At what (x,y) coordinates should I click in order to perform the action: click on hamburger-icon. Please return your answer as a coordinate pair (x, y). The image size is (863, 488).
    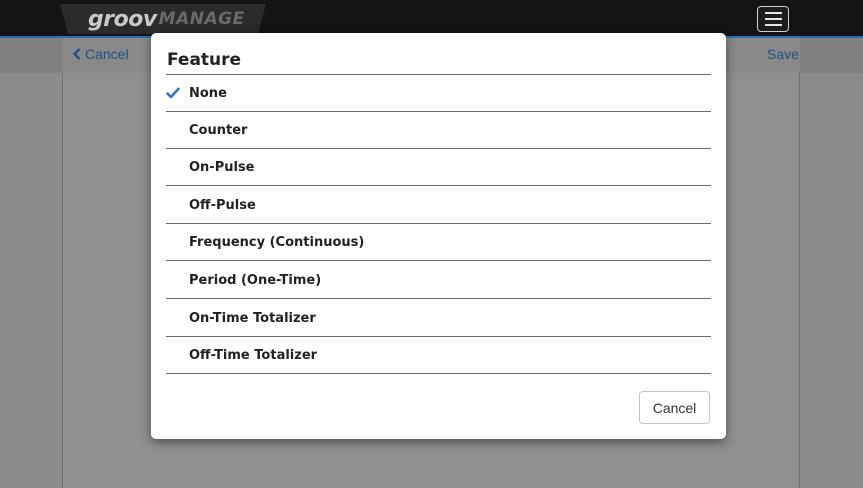
    Looking at the image, I should click on (773, 13).